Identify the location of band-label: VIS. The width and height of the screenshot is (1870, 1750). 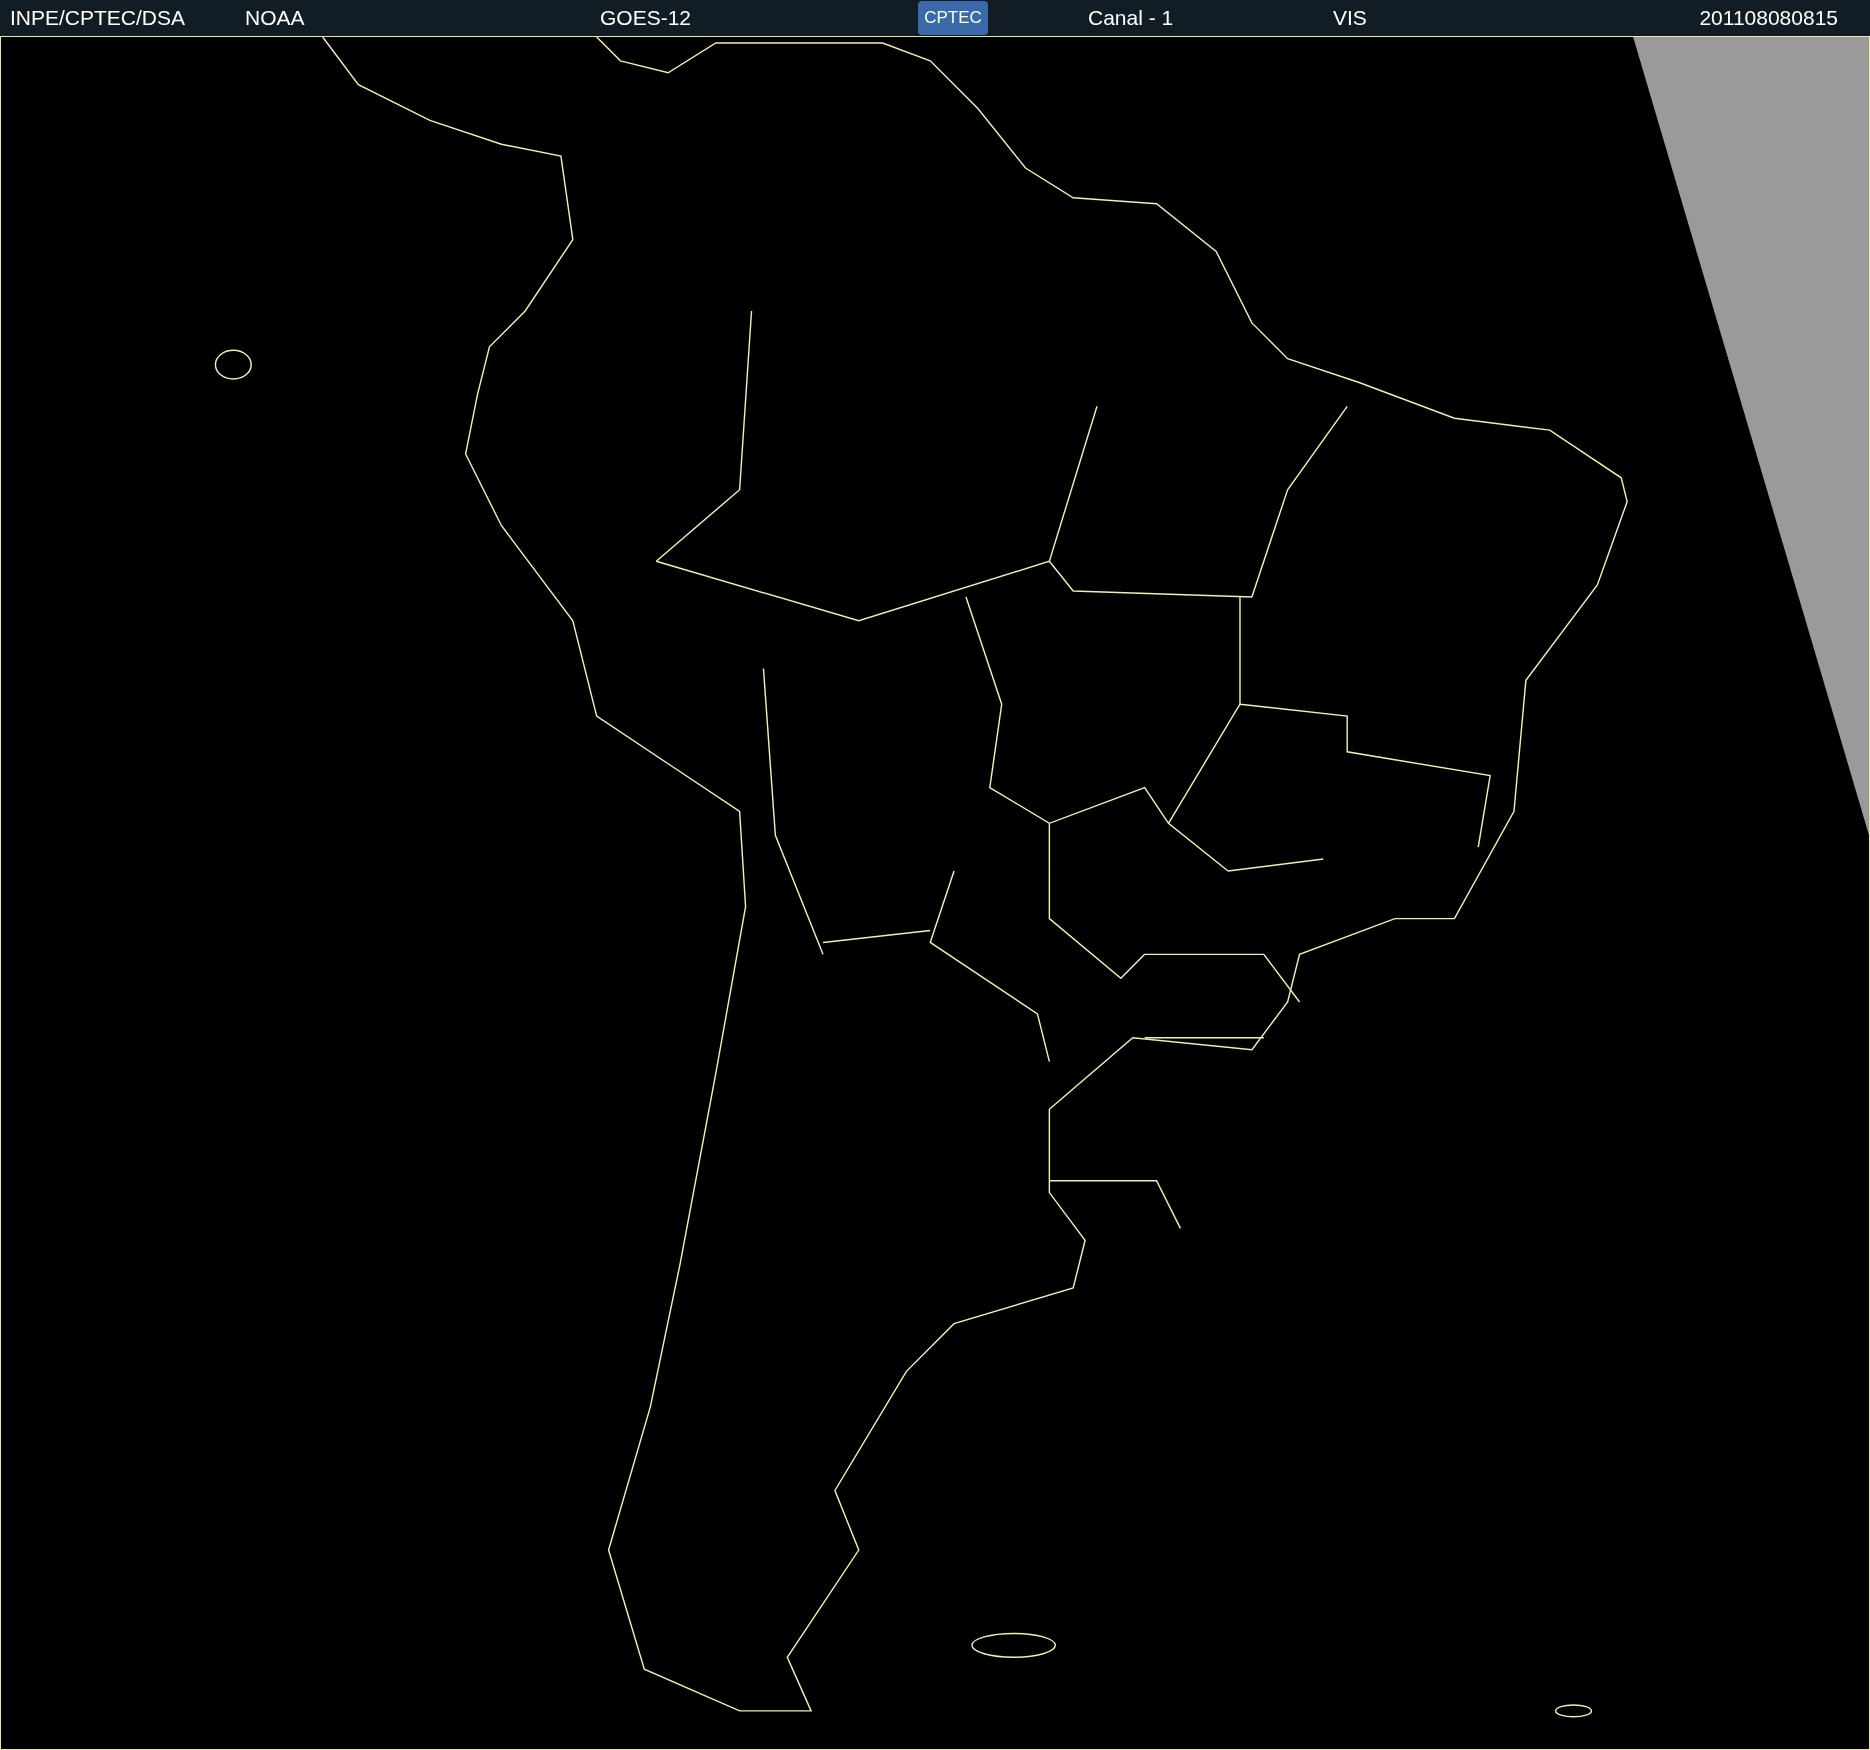
(1350, 18).